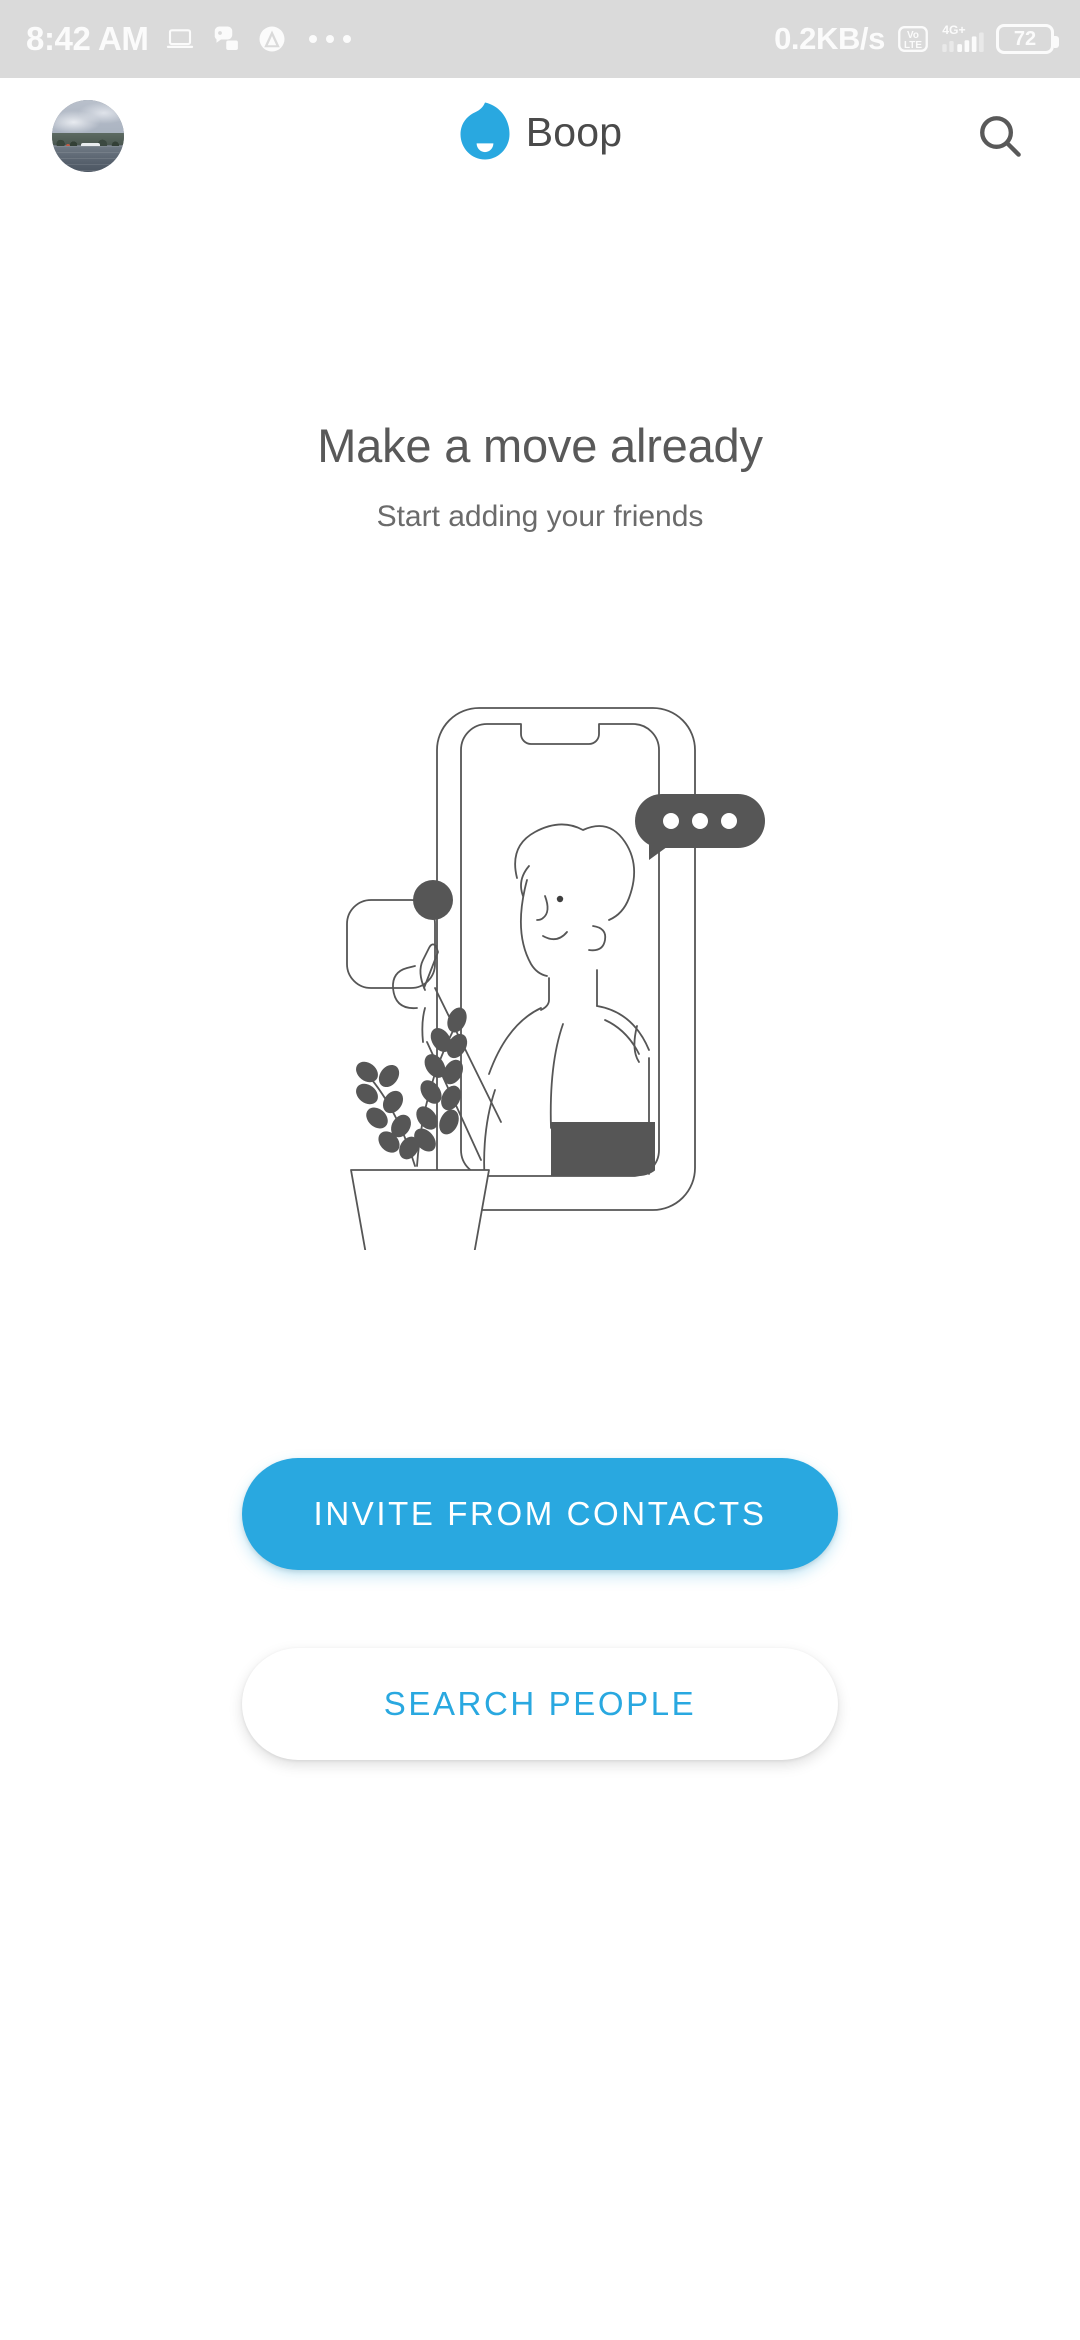  I want to click on thumb-edge, so click(423, 1025).